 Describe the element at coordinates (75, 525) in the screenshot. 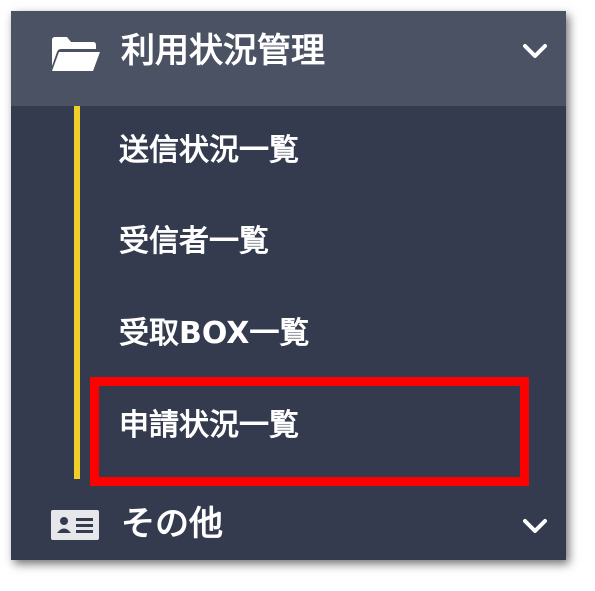

I see `id-card-icon` at that location.